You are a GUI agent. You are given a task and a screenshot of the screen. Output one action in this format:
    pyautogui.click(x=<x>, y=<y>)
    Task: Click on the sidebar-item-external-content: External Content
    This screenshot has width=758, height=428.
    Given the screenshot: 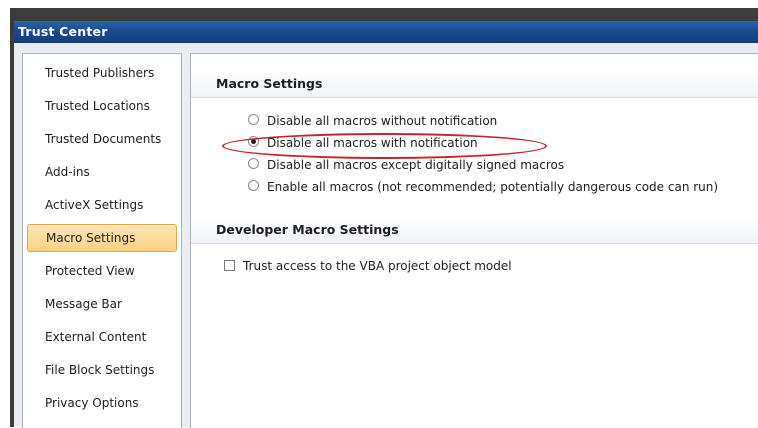 What is the action you would take?
    pyautogui.click(x=102, y=337)
    